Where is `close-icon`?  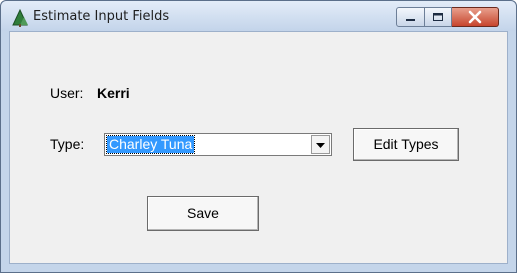
close-icon is located at coordinates (475, 17).